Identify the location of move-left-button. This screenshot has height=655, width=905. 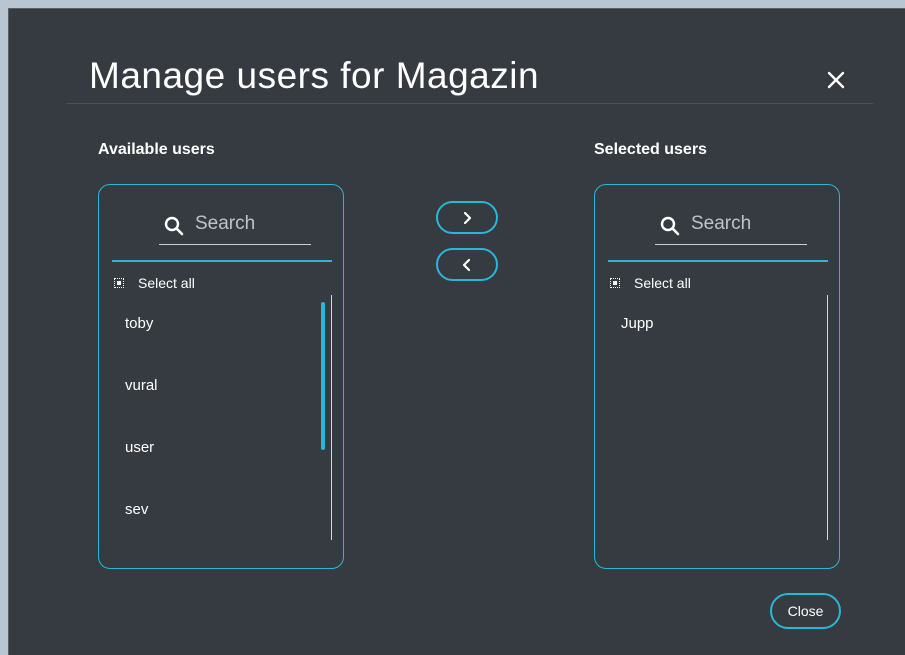
(467, 264).